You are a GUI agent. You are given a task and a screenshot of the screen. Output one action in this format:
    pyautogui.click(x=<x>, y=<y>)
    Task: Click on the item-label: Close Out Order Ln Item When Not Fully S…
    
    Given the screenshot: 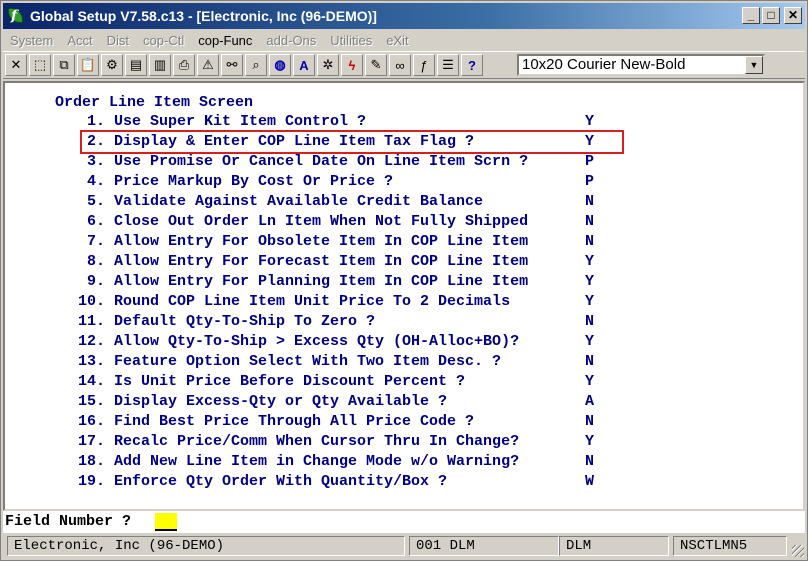 What is the action you would take?
    pyautogui.click(x=321, y=221)
    